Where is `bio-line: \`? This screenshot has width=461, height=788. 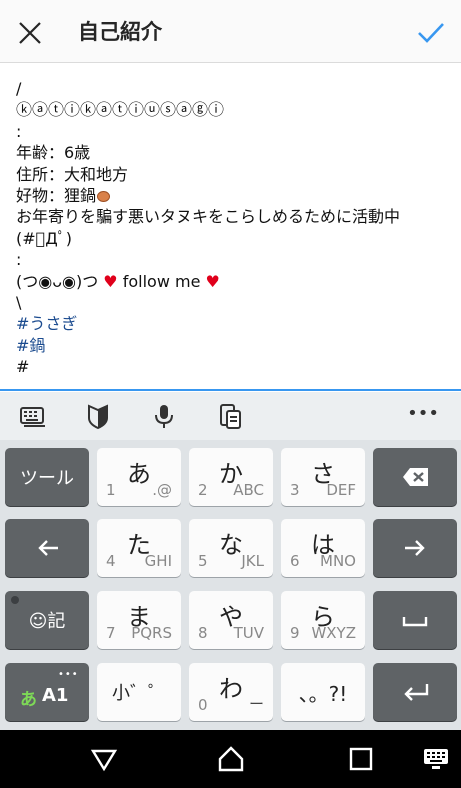 bio-line: \ is located at coordinates (19, 302).